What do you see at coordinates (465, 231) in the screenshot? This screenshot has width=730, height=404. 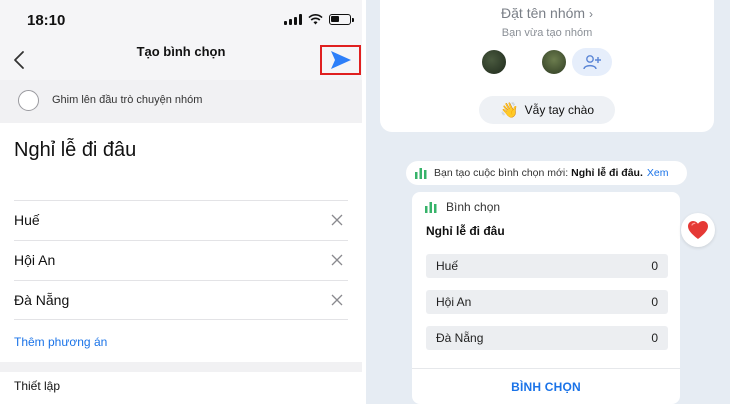 I see `poll-card-question: Nghỉ lễ đi đâu` at bounding box center [465, 231].